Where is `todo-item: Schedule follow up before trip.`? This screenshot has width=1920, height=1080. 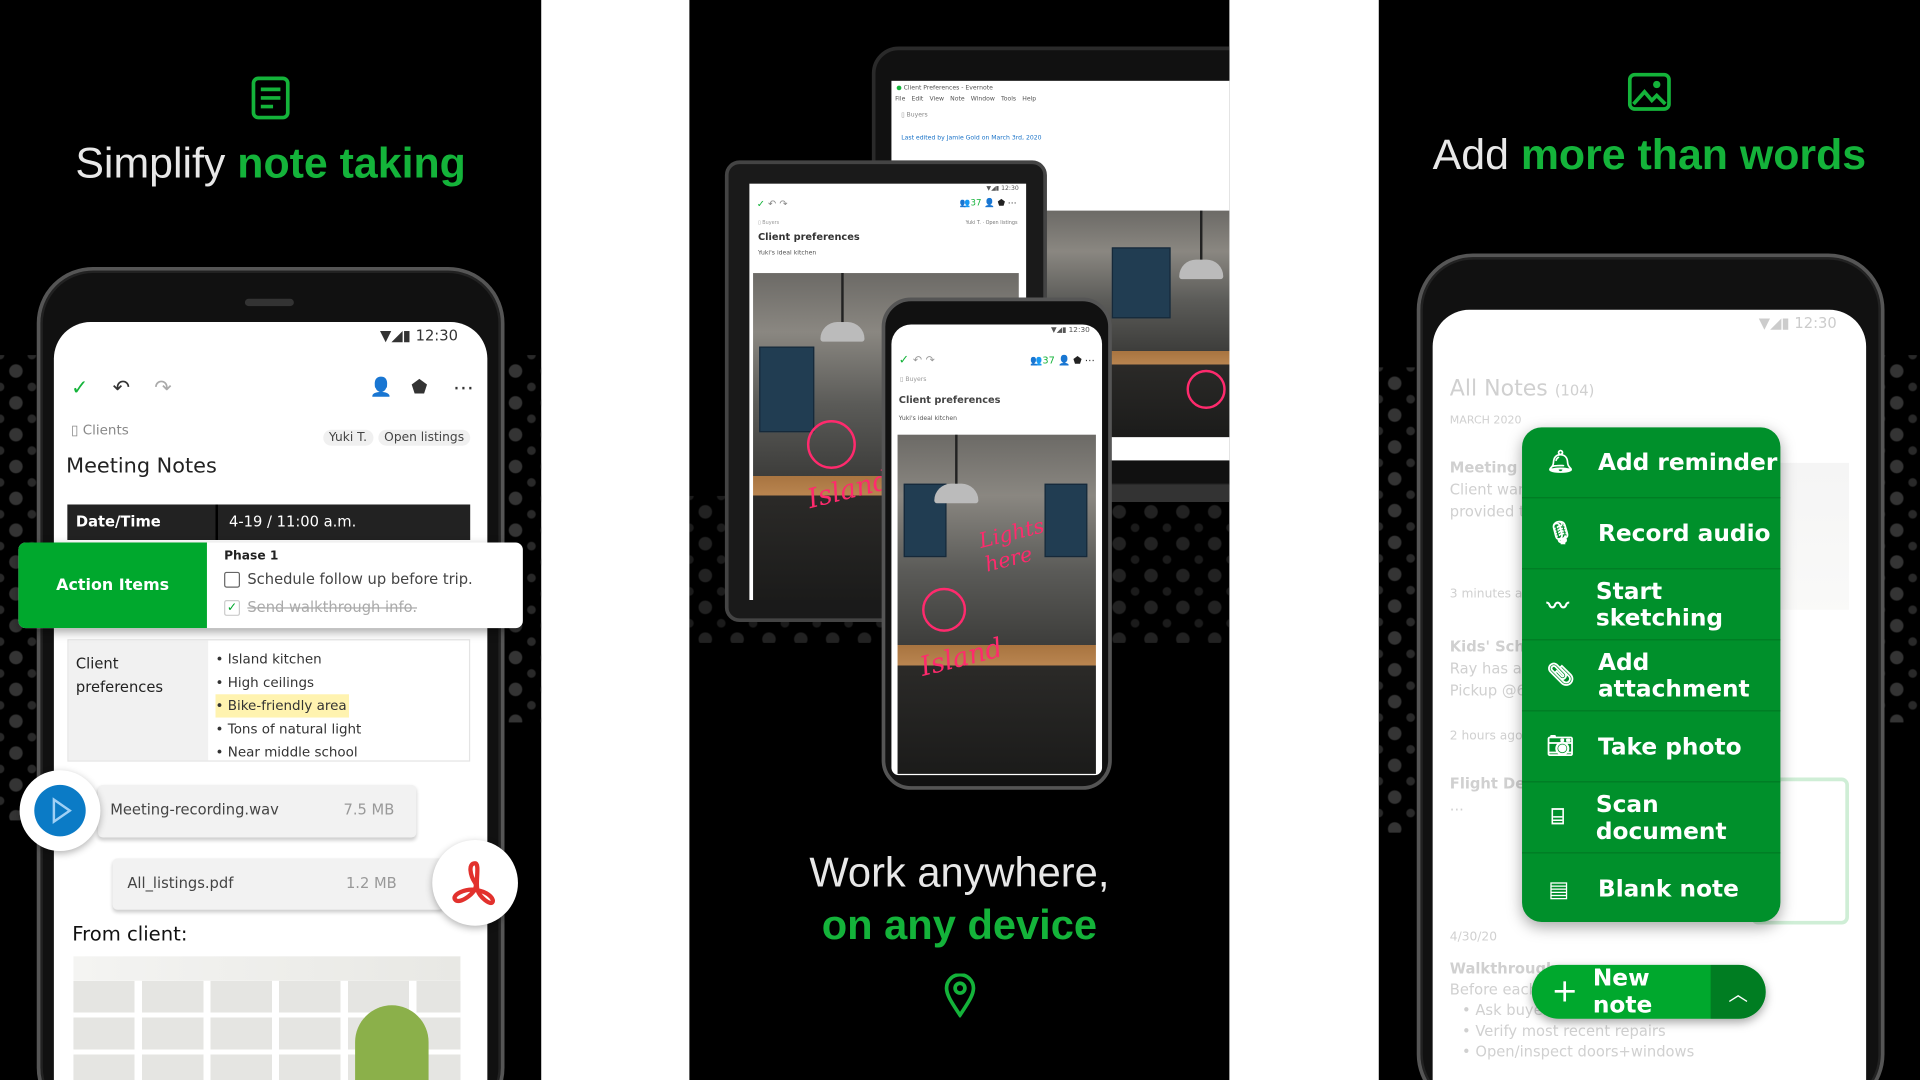
todo-item: Schedule follow up before trip. is located at coordinates (348, 579).